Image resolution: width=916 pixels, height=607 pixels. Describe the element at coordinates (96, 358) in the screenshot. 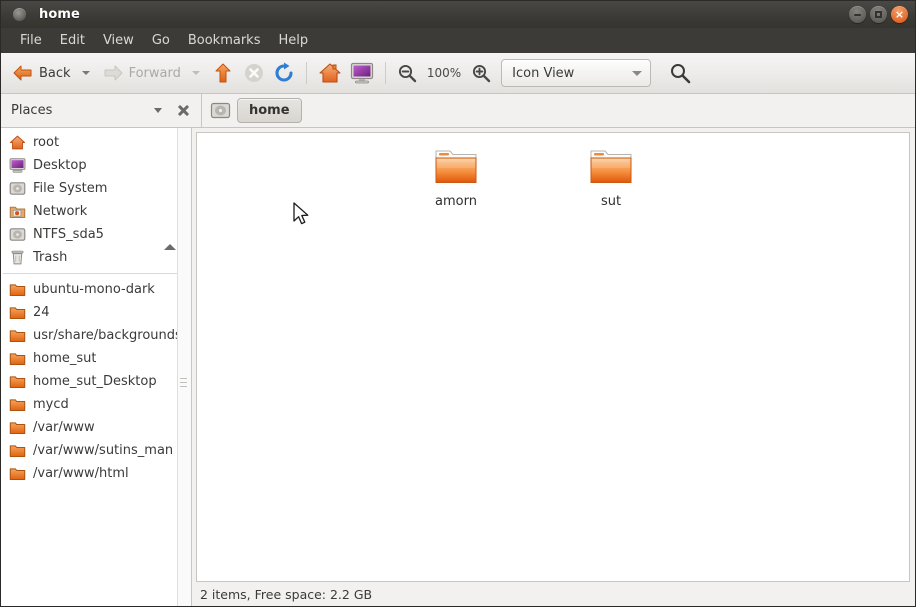

I see `sidebar-item-bookmark-3: home_sut` at that location.